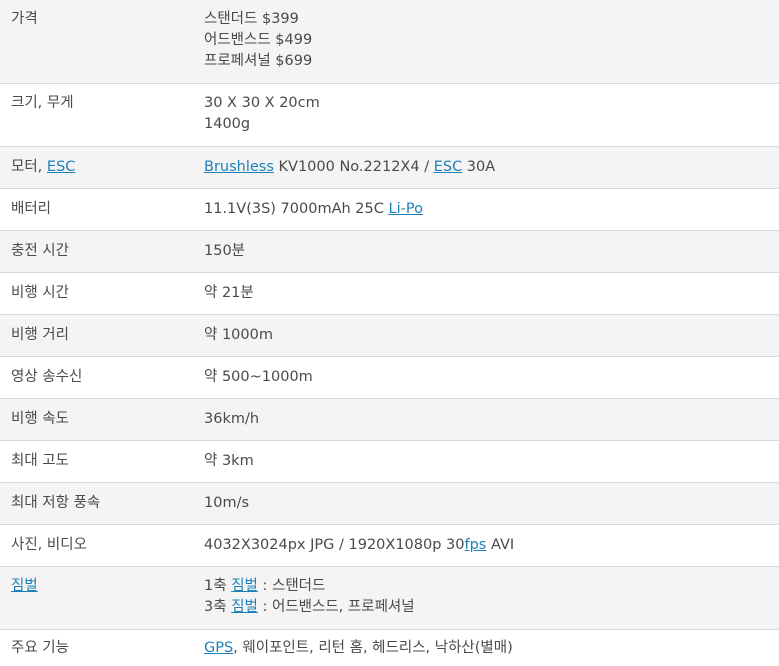 The width and height of the screenshot is (779, 666). What do you see at coordinates (101, 335) in the screenshot?
I see `spec-label-text: 비행 거리` at bounding box center [101, 335].